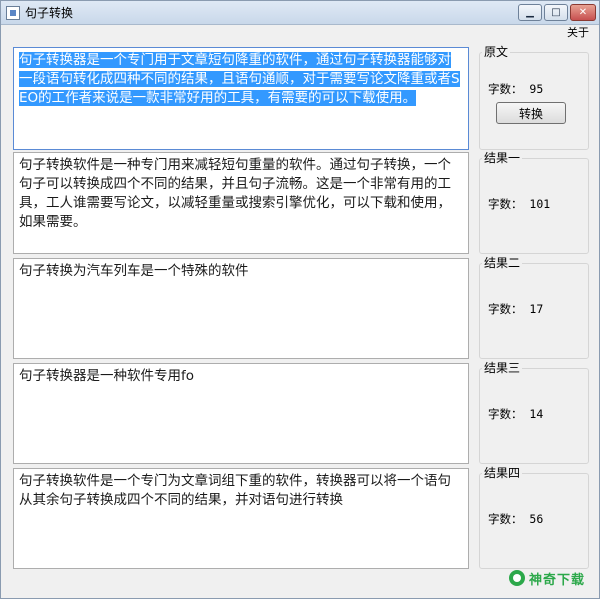 This screenshot has height=599, width=600. I want to click on result-1-group-label: 结果一, so click(502, 158).